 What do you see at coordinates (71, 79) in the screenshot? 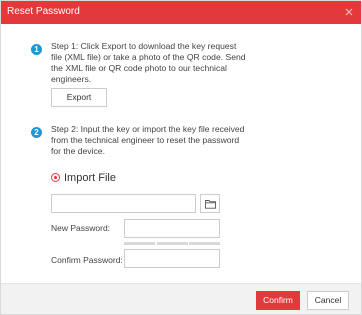
I see `step-1-line: engineers.` at bounding box center [71, 79].